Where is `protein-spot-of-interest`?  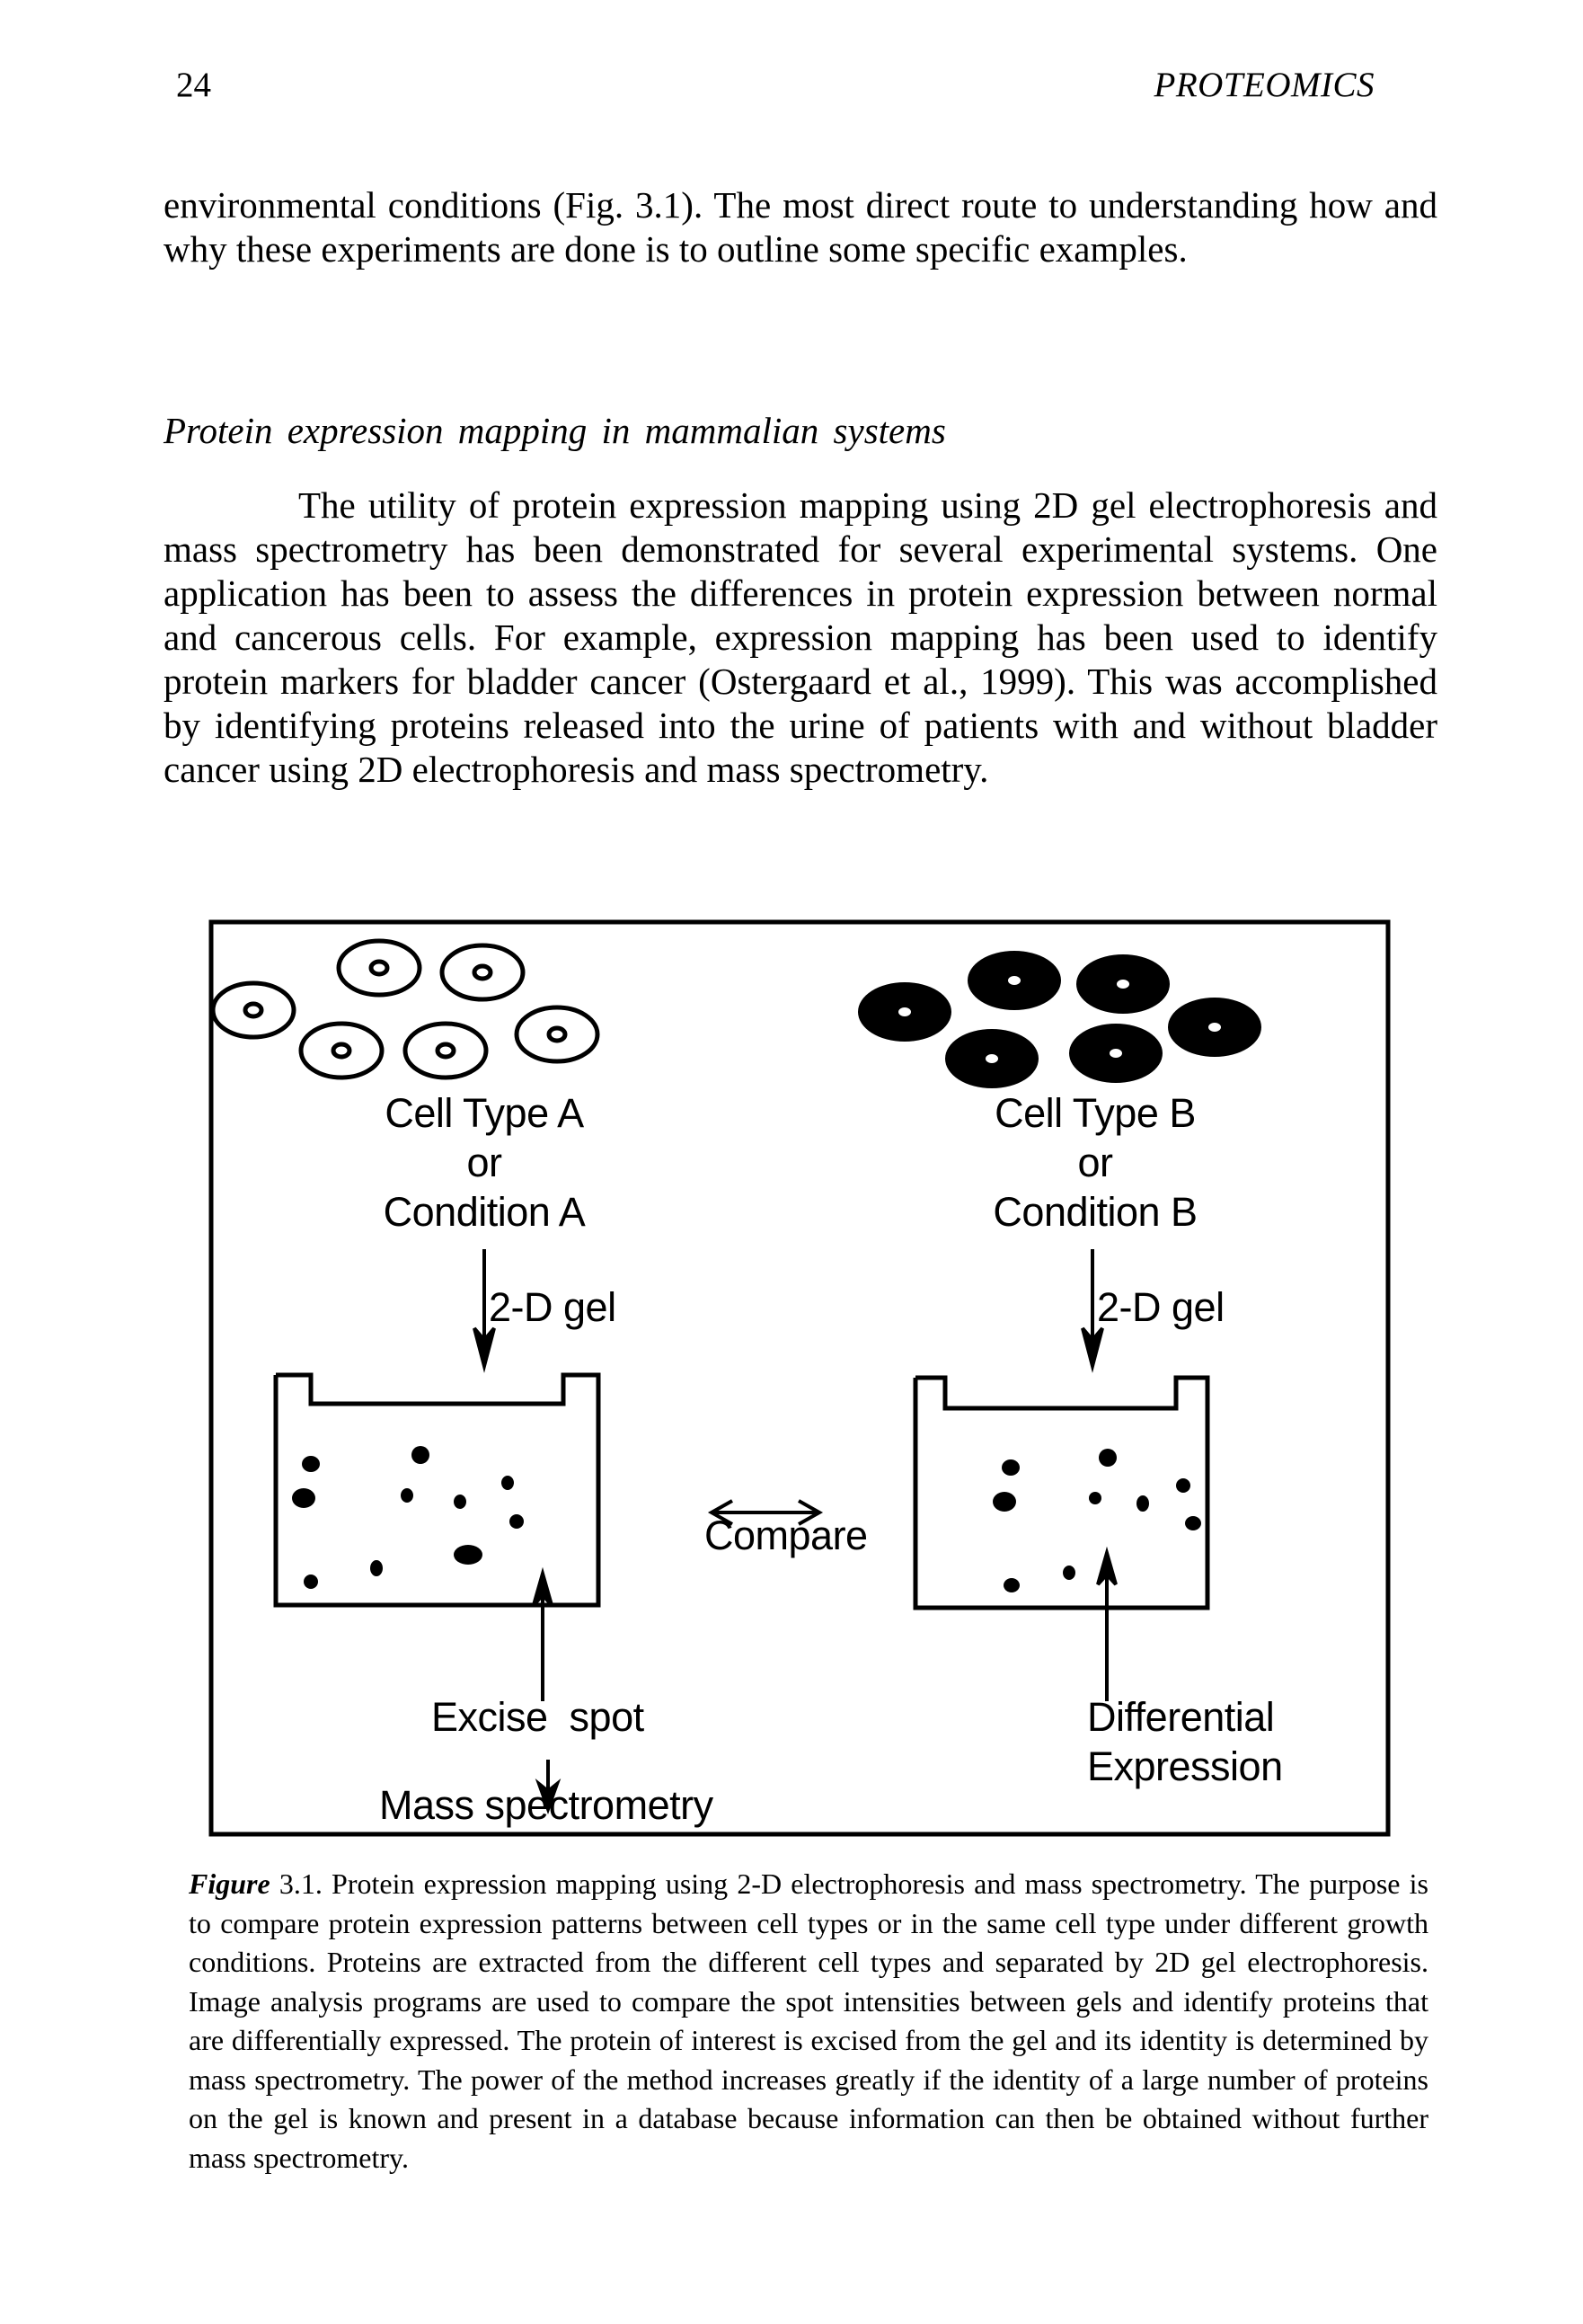
protein-spot-of-interest is located at coordinates (468, 1555).